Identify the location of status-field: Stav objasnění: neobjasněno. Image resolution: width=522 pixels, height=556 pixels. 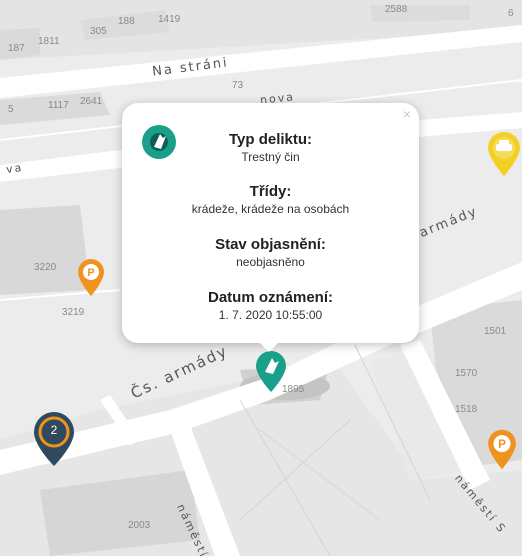
(270, 252).